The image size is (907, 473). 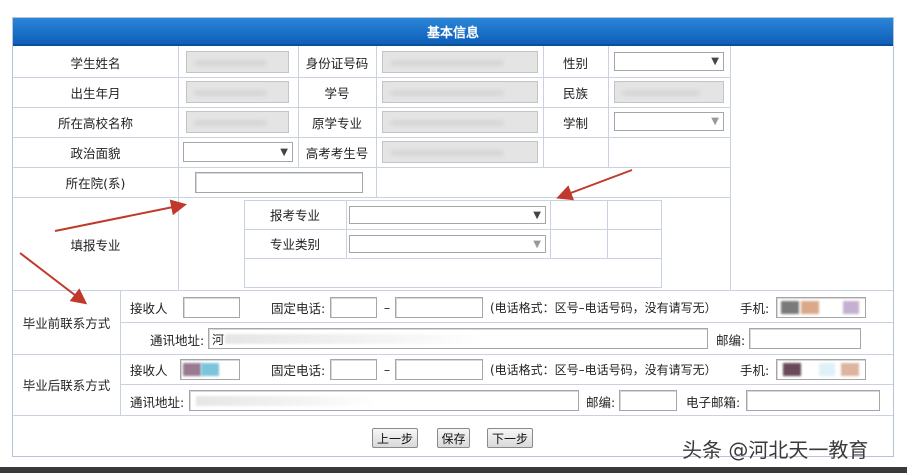 What do you see at coordinates (120, 215) in the screenshot?
I see `arrow-to-department` at bounding box center [120, 215].